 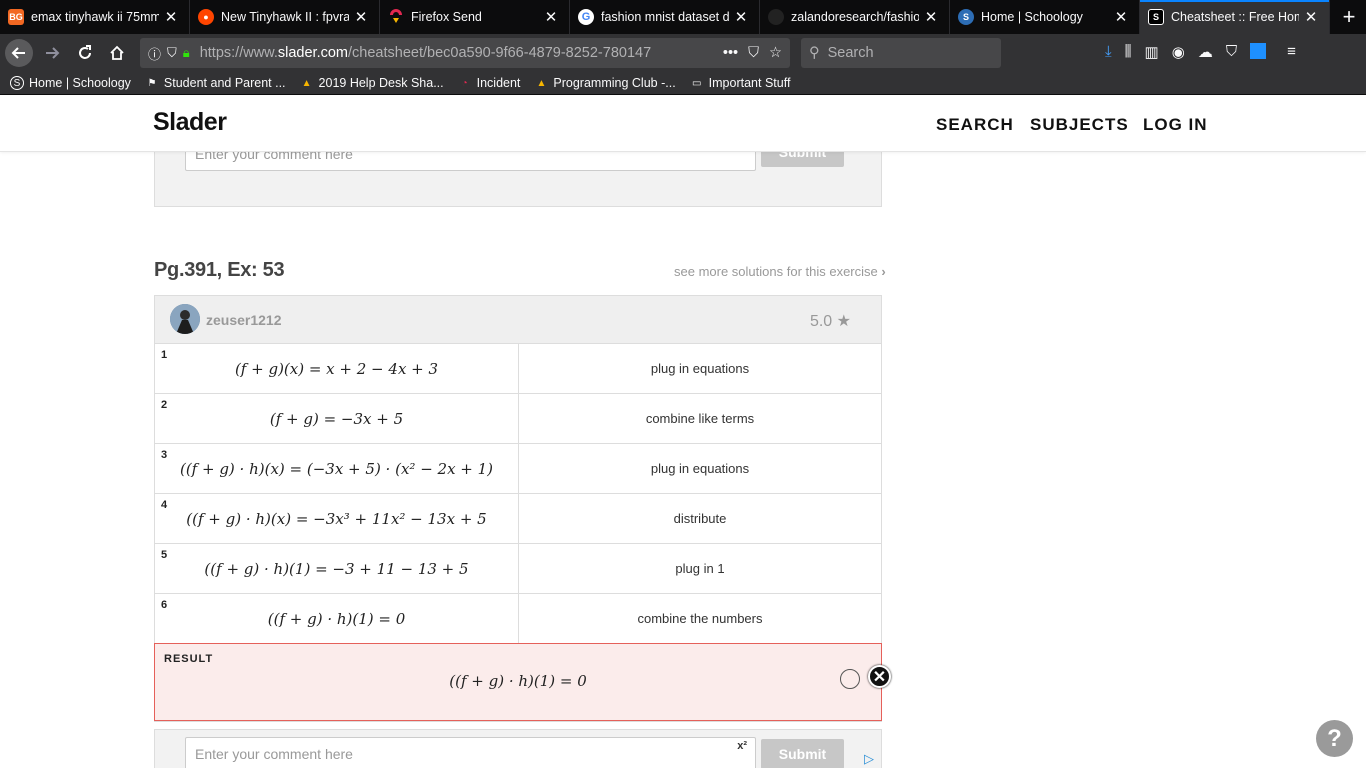 I want to click on reaction-icon, so click(x=850, y=679).